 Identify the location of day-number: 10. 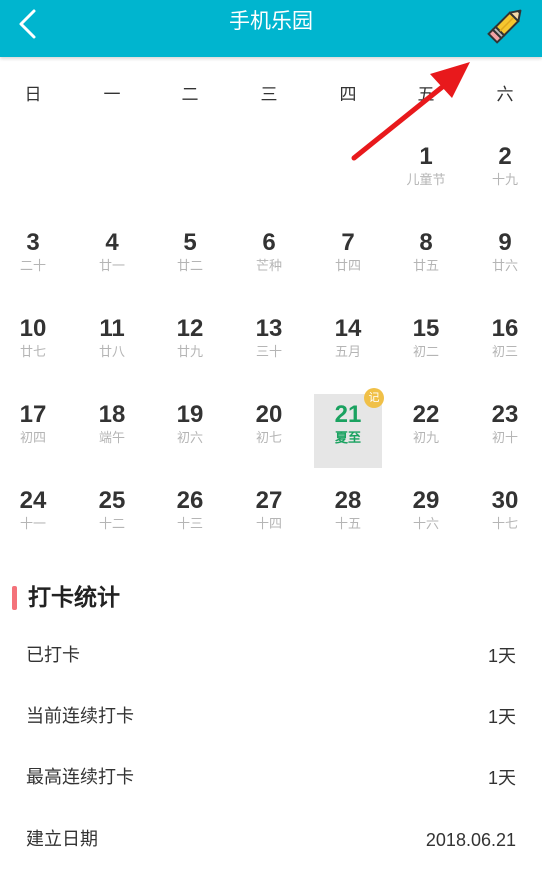
(33, 328).